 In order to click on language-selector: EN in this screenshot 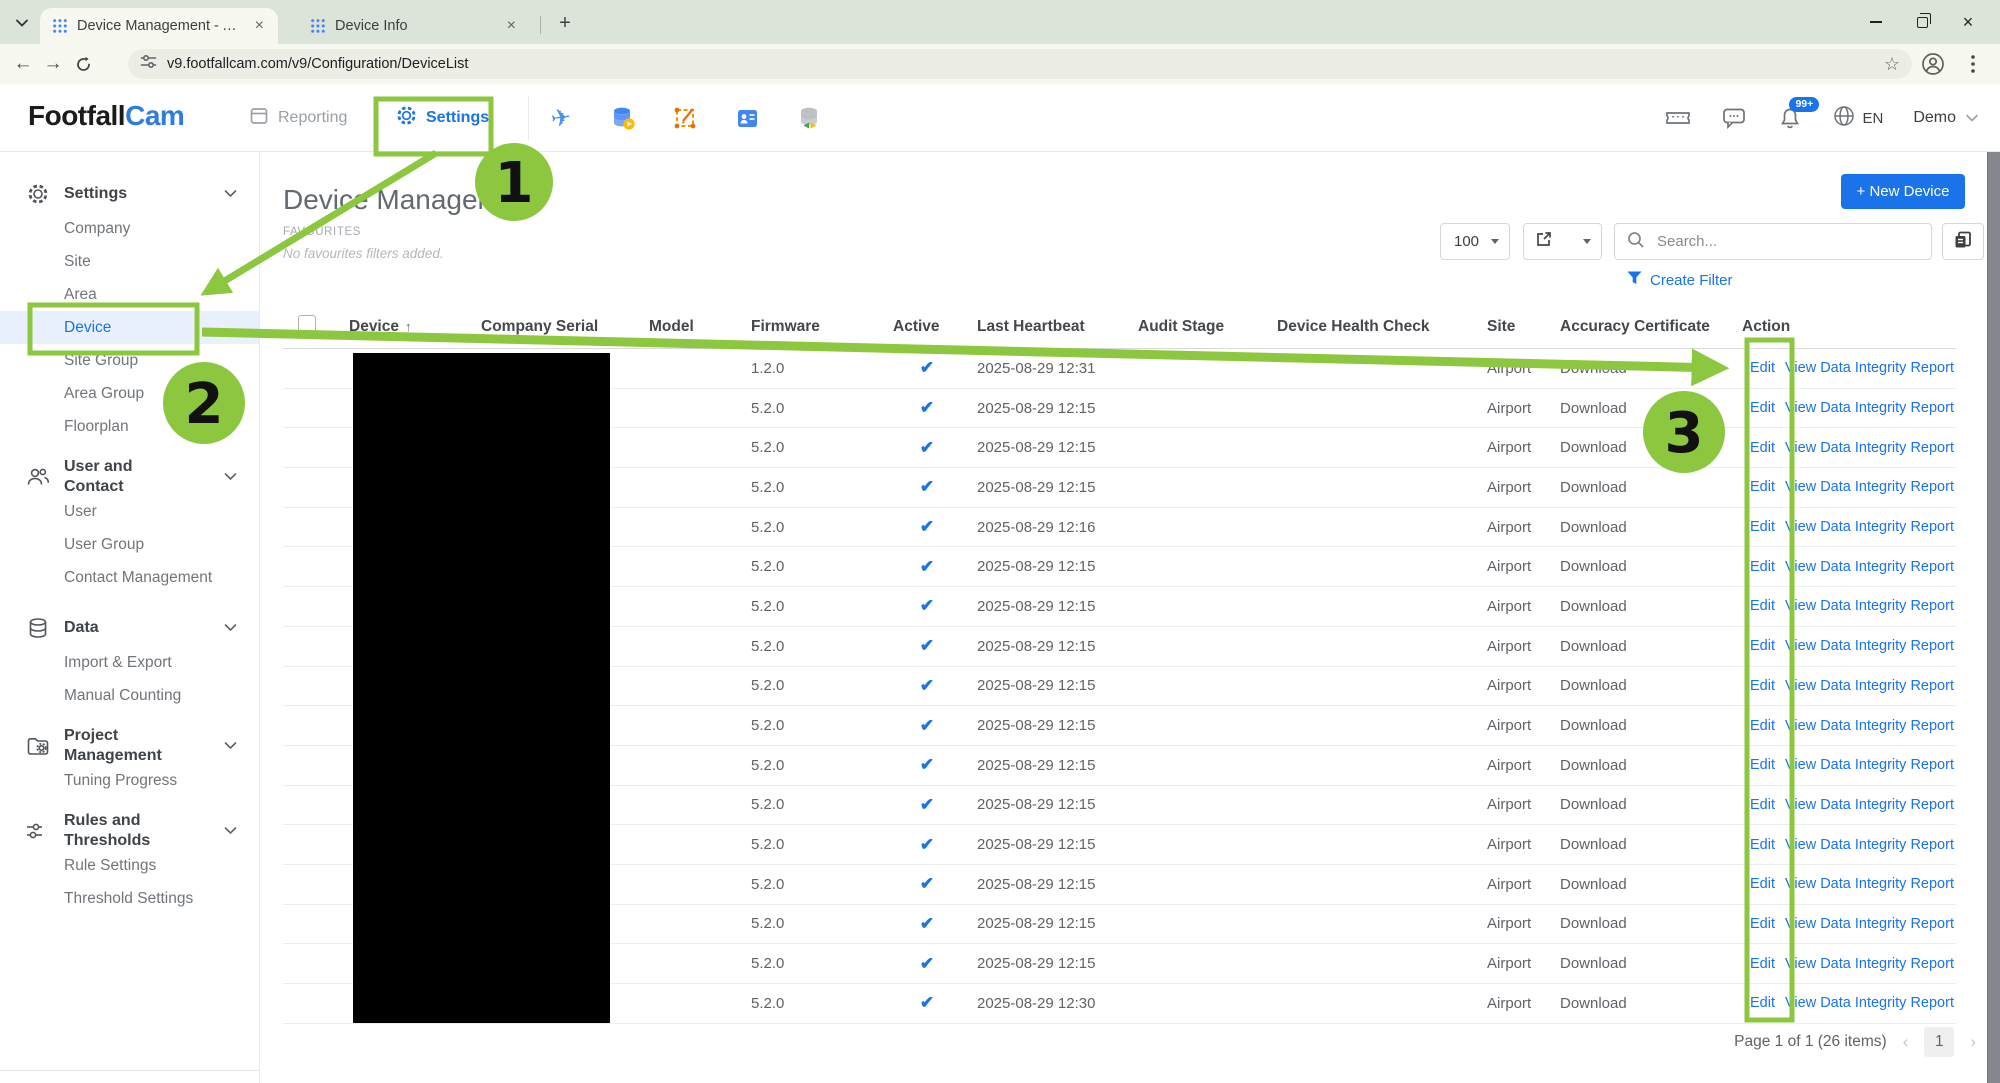, I will do `click(1858, 118)`.